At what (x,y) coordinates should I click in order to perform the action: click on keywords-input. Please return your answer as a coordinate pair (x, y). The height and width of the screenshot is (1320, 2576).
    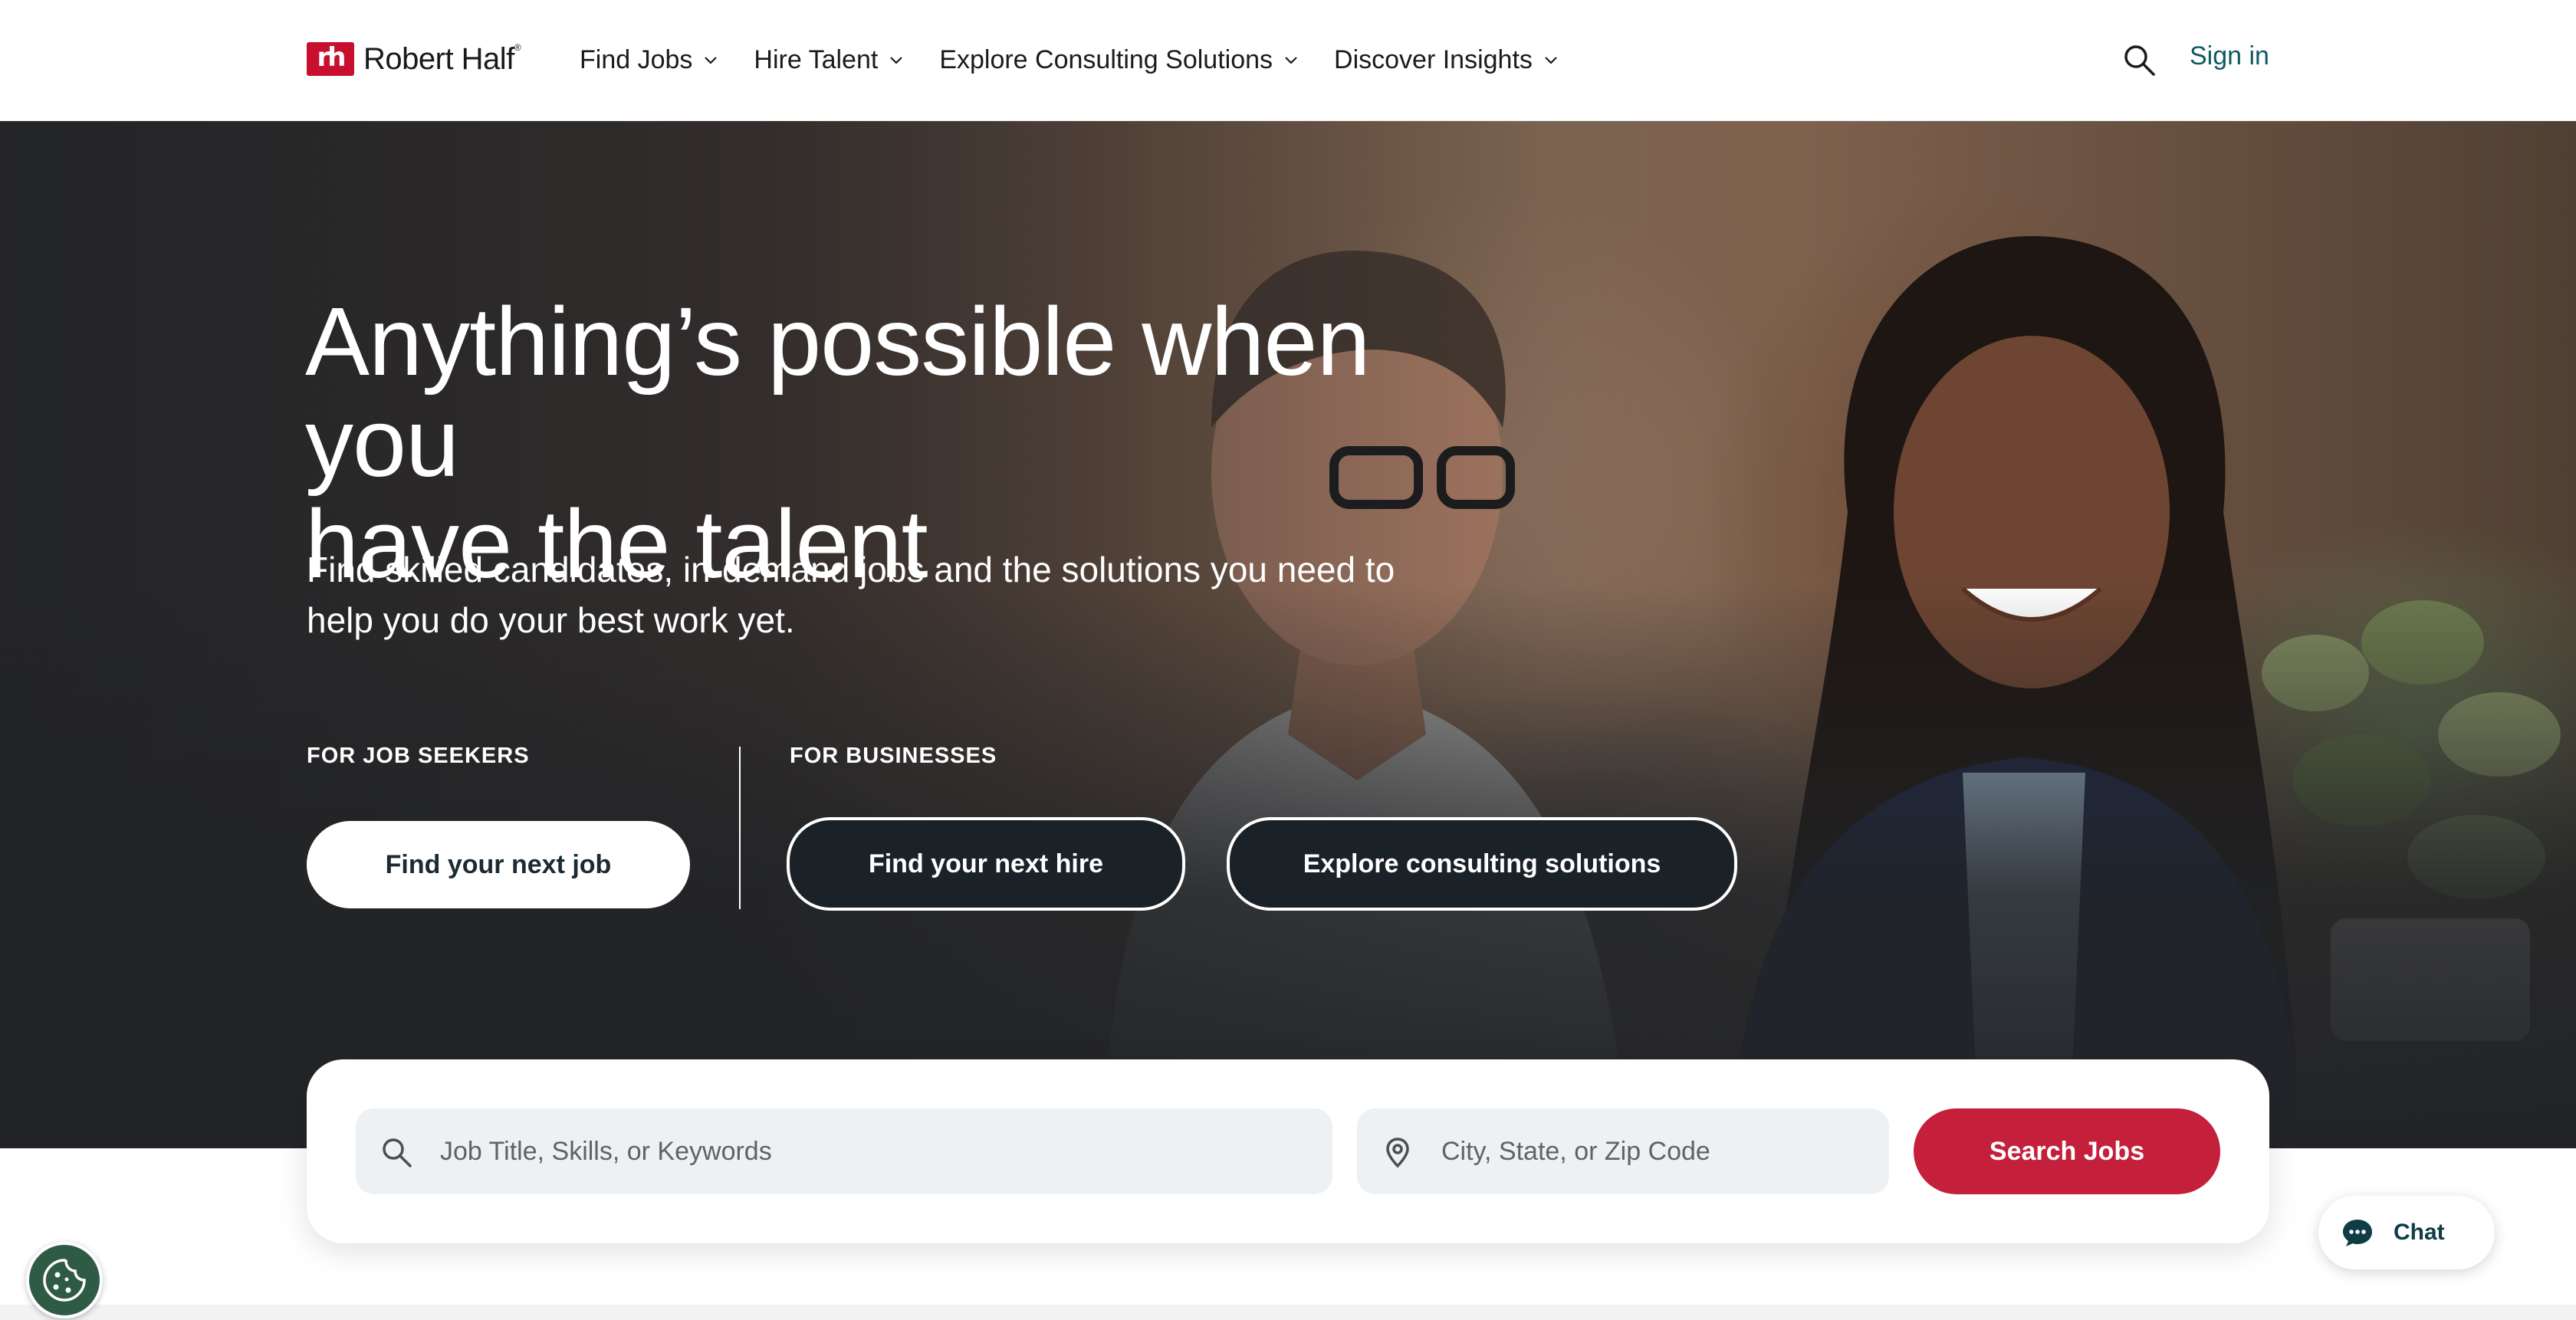
    Looking at the image, I should click on (878, 1151).